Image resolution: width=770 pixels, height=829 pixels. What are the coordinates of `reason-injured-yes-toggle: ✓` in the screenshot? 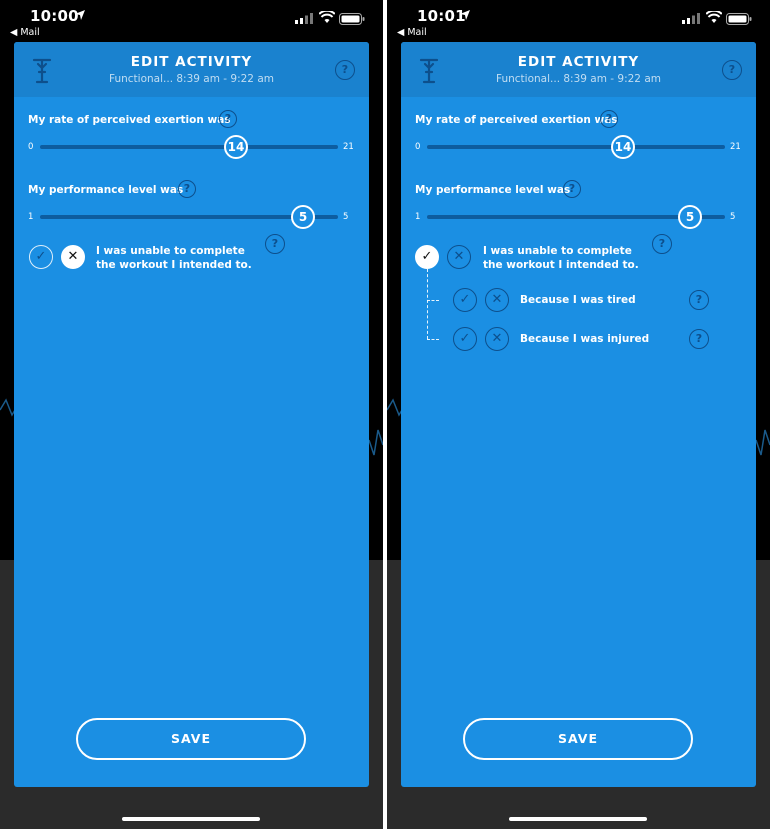 It's located at (465, 339).